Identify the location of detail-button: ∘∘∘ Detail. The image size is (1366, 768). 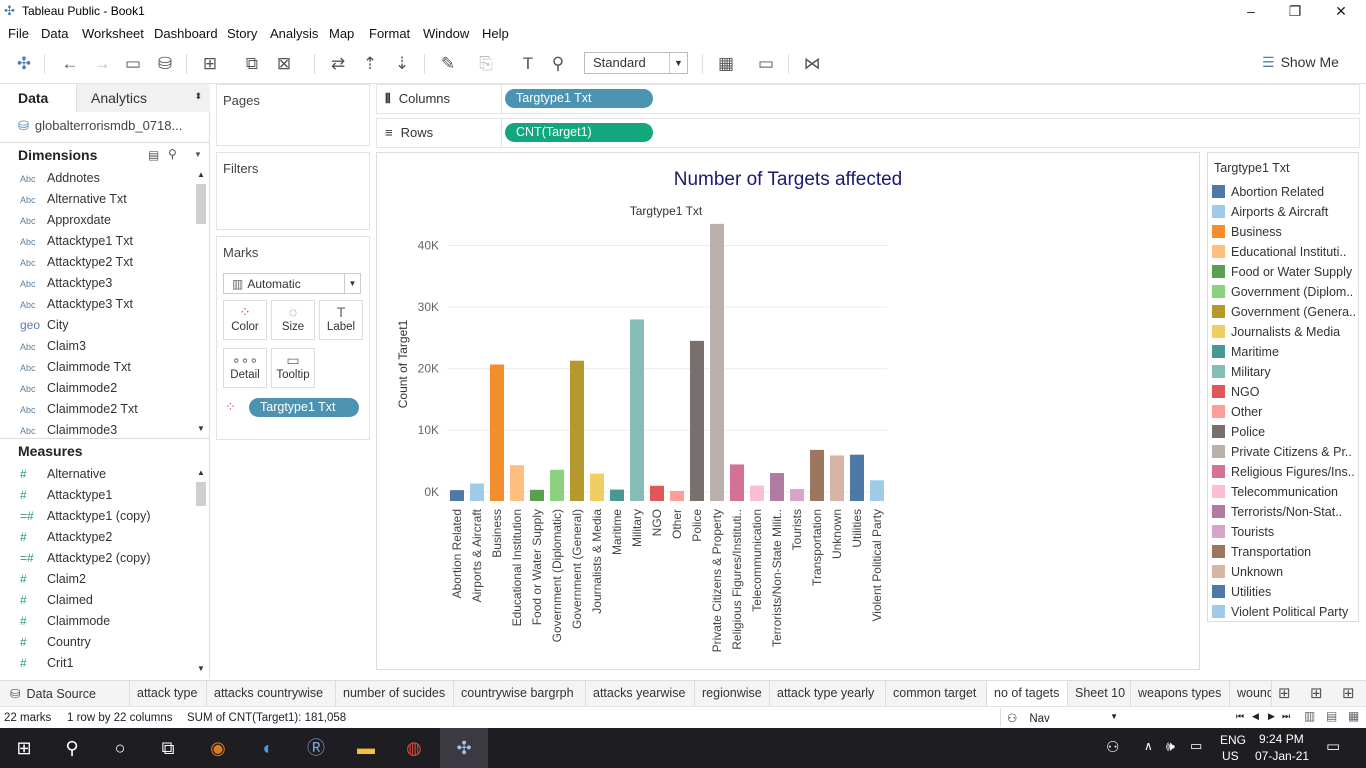
(245, 368).